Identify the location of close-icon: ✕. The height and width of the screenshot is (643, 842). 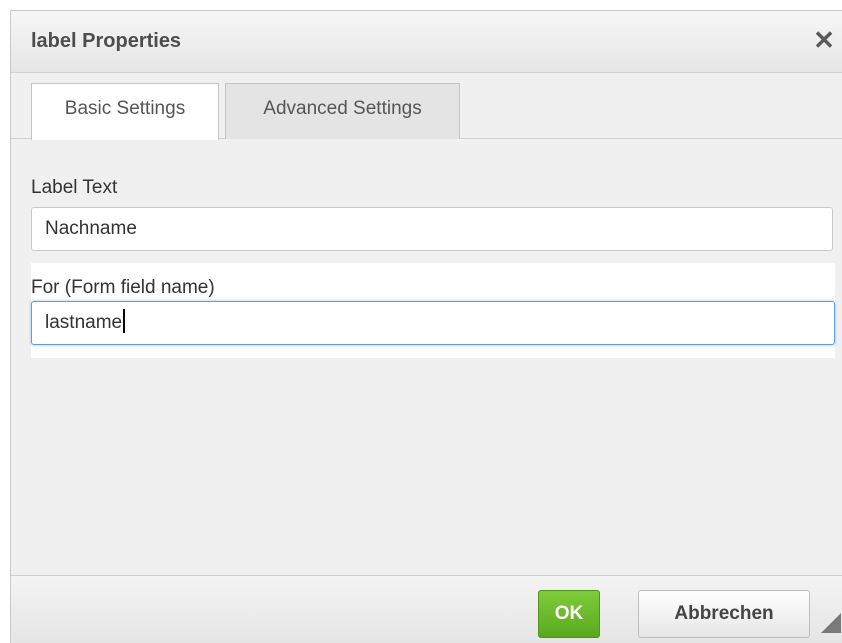
(824, 40).